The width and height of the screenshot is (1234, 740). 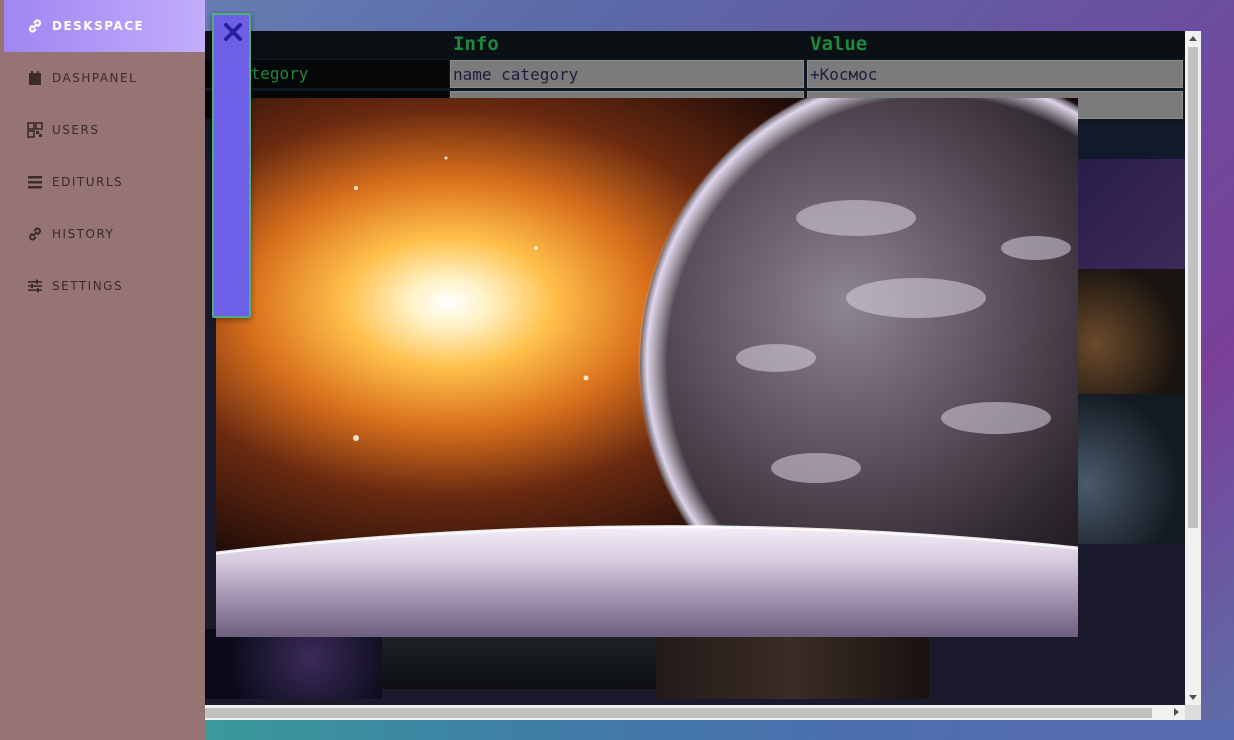 I want to click on desktop-background-strip, so click(x=719, y=730).